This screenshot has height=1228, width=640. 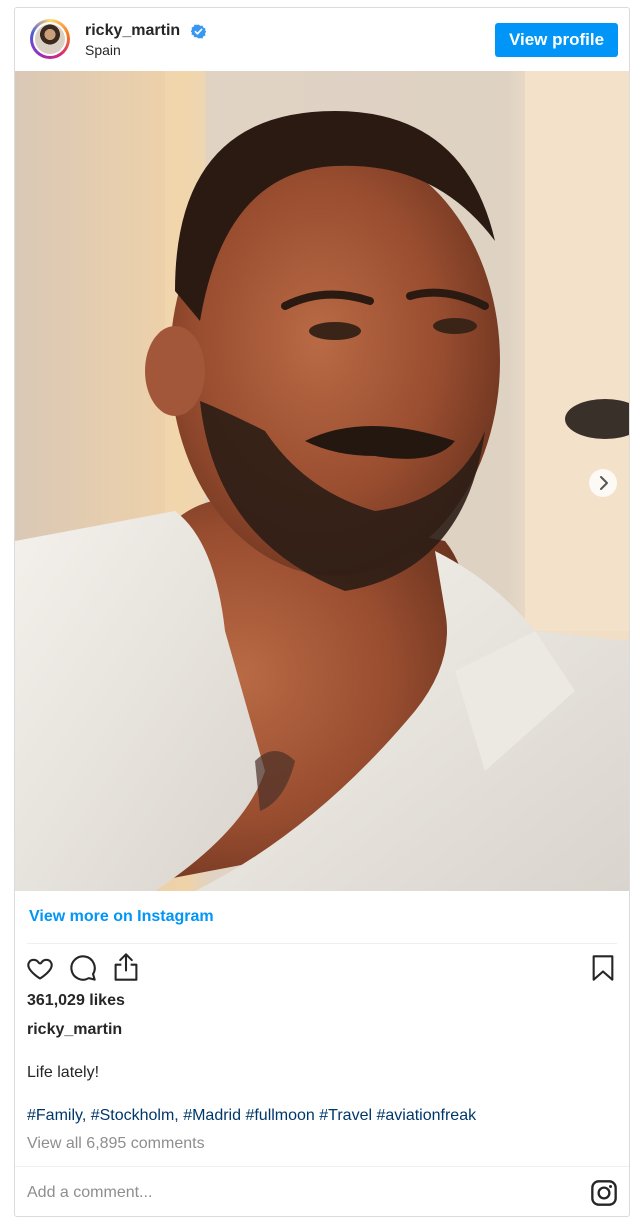 I want to click on caption-username: ricky_martin, so click(x=74, y=1030).